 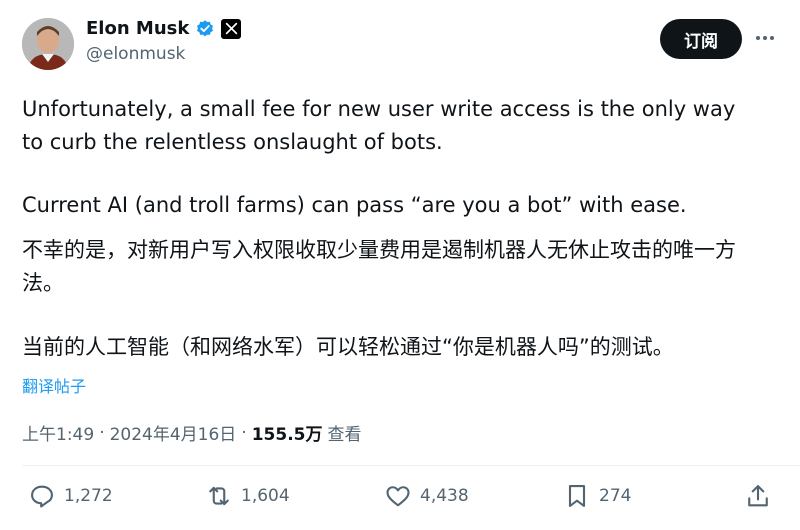 What do you see at coordinates (597, 496) in the screenshot?
I see `bookmark-button: 274` at bounding box center [597, 496].